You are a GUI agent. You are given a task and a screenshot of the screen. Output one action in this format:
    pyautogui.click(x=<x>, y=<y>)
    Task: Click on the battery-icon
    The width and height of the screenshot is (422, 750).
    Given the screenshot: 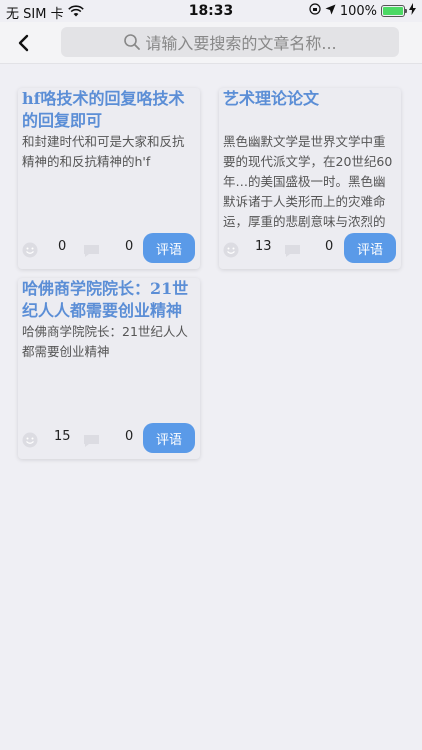 What is the action you would take?
    pyautogui.click(x=394, y=11)
    